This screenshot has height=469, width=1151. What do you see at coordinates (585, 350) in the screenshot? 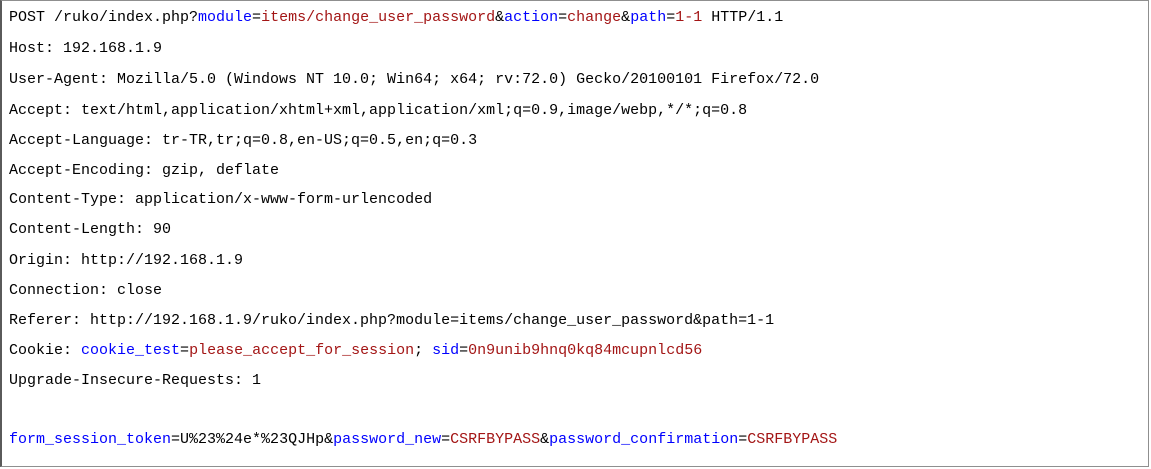
I see `cookie-value-sid: 0n9unib9hnq0kq84mcupnlcd56` at bounding box center [585, 350].